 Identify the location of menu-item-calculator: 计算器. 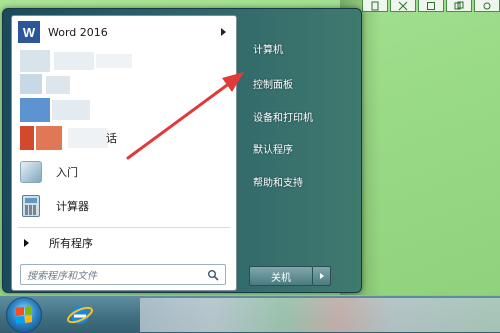
(124, 206).